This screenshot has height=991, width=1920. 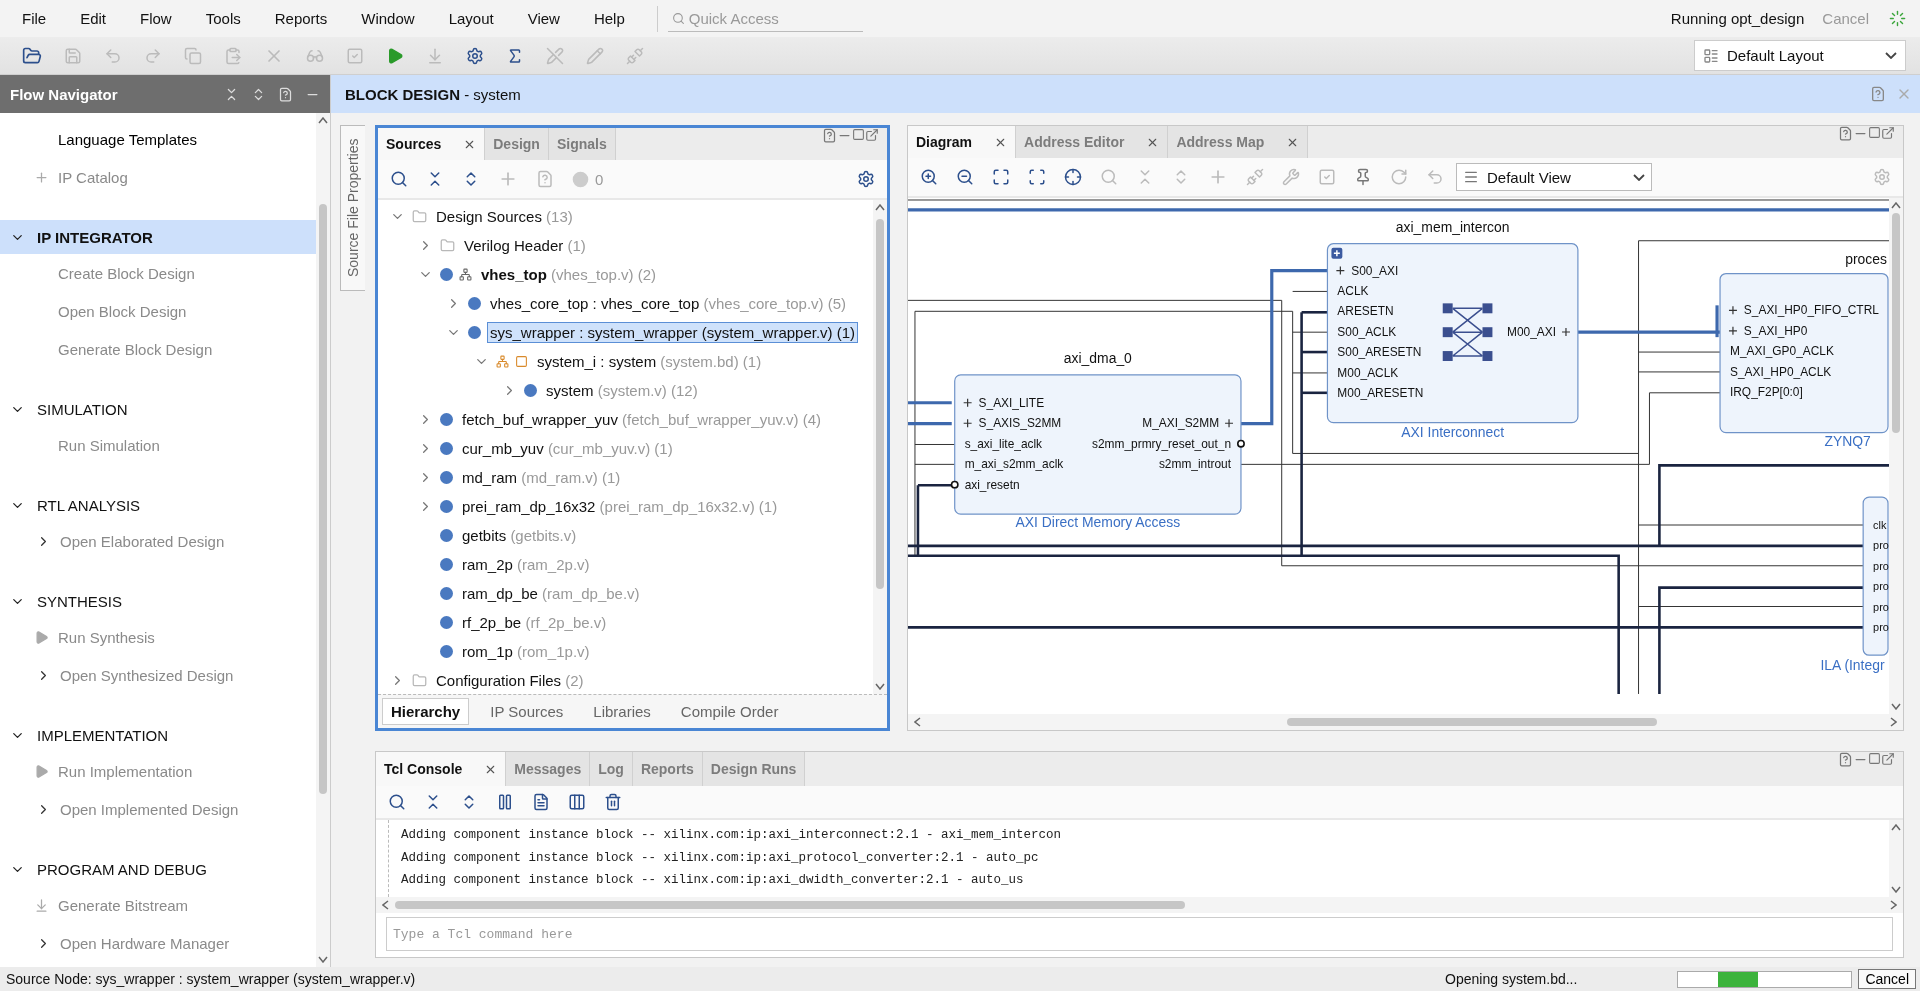 What do you see at coordinates (472, 18) in the screenshot?
I see `menu-item: Layout` at bounding box center [472, 18].